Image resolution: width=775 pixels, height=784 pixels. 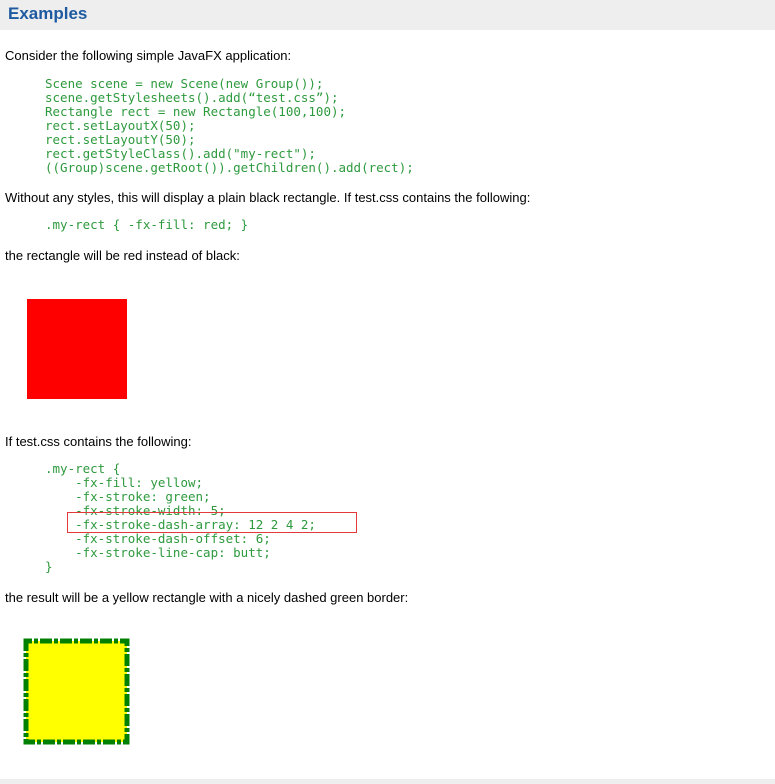 What do you see at coordinates (98, 441) in the screenshot?
I see `if-contains-paragraph: If test.css contains the following:` at bounding box center [98, 441].